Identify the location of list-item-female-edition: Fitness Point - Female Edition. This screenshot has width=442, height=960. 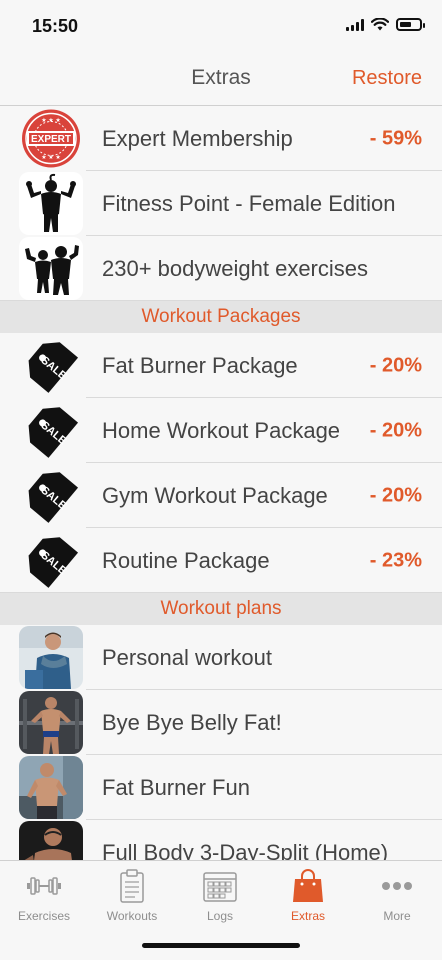
(221, 203).